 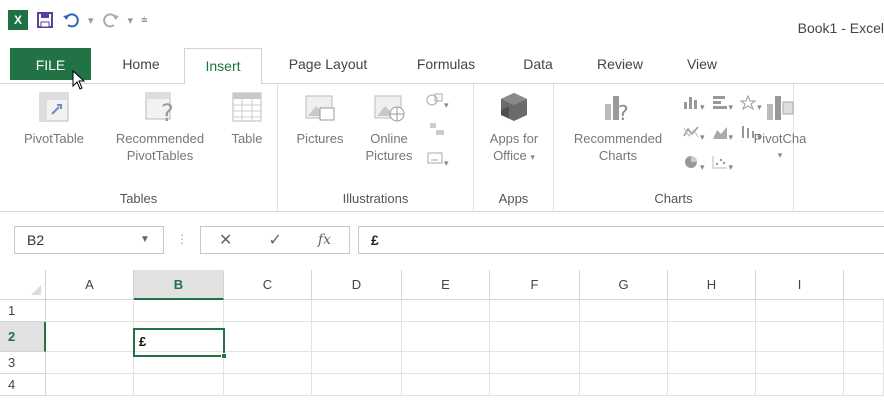 What do you see at coordinates (722, 133) in the screenshot?
I see `area-chart-icon: ▾` at bounding box center [722, 133].